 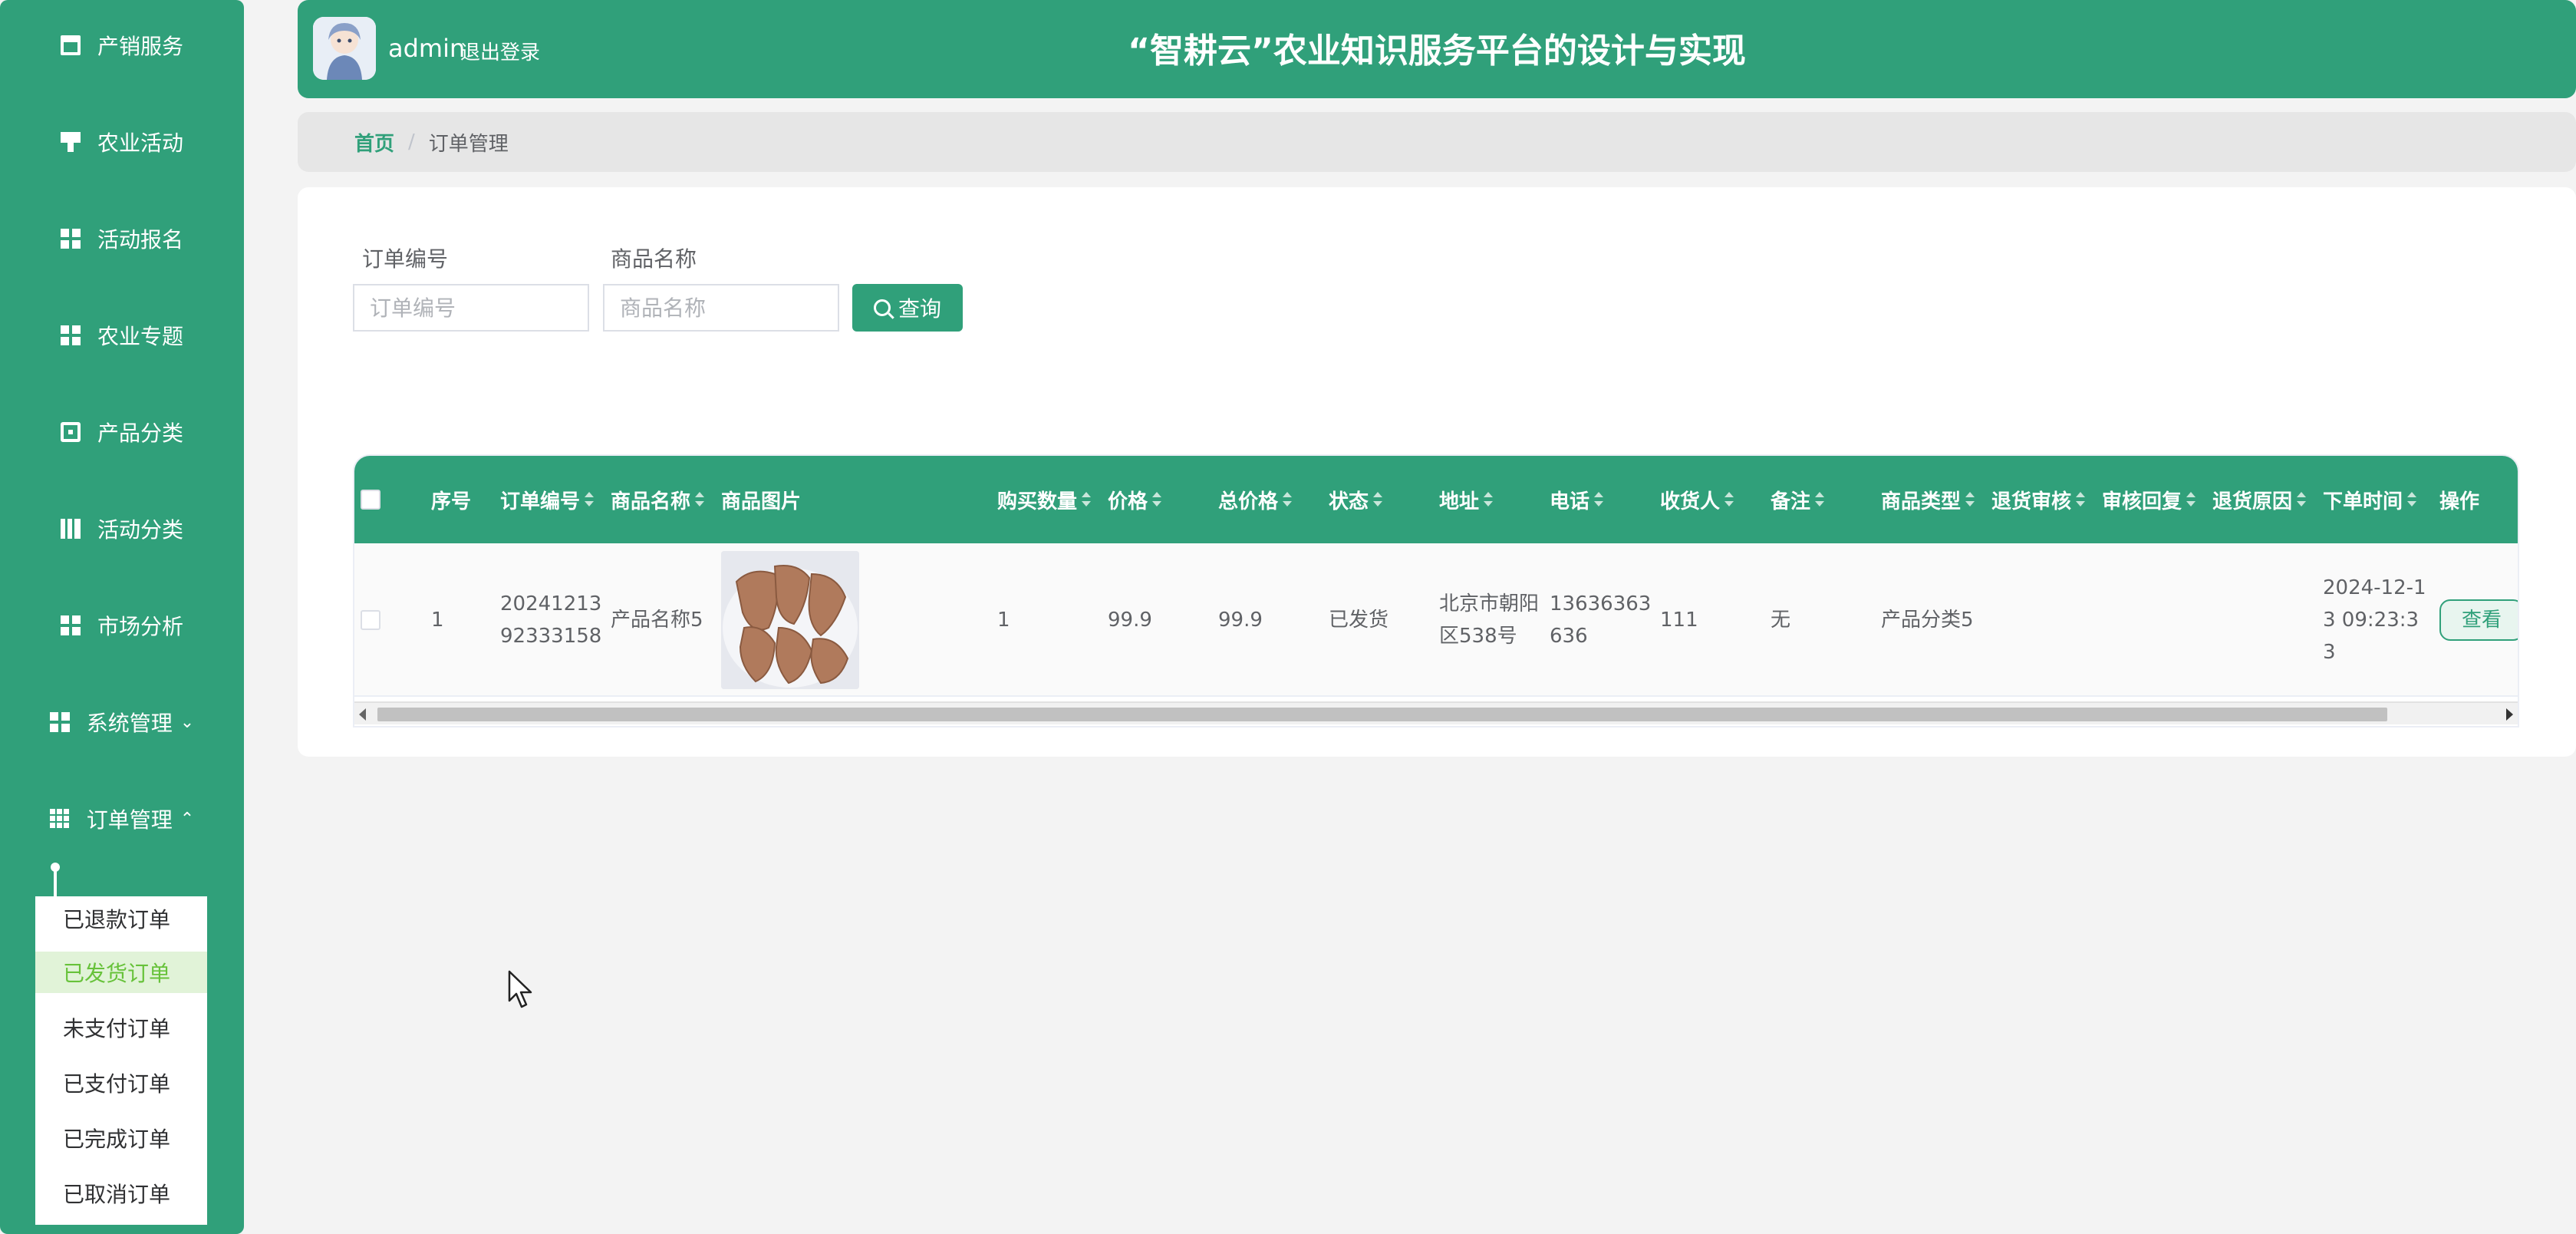 What do you see at coordinates (1466, 500) in the screenshot?
I see `col-address: 地址` at bounding box center [1466, 500].